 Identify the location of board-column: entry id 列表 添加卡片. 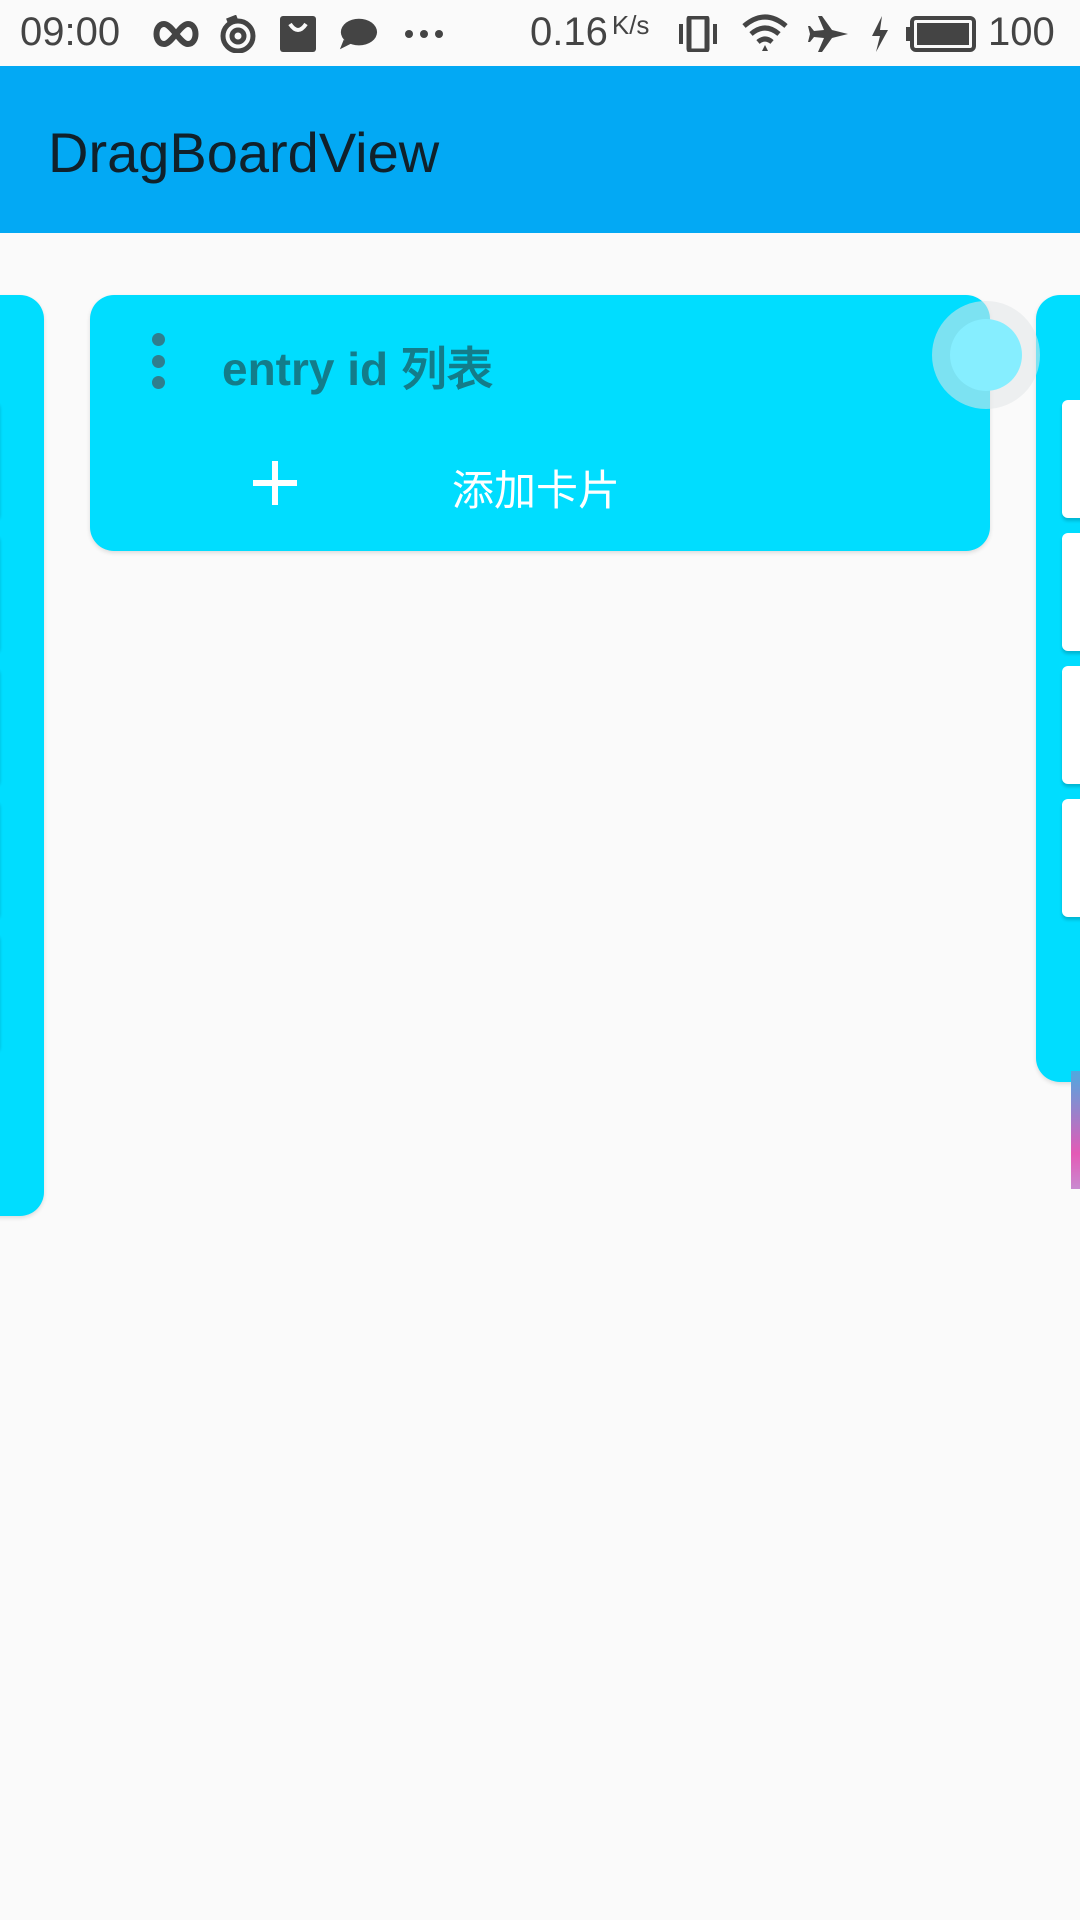
(540, 423).